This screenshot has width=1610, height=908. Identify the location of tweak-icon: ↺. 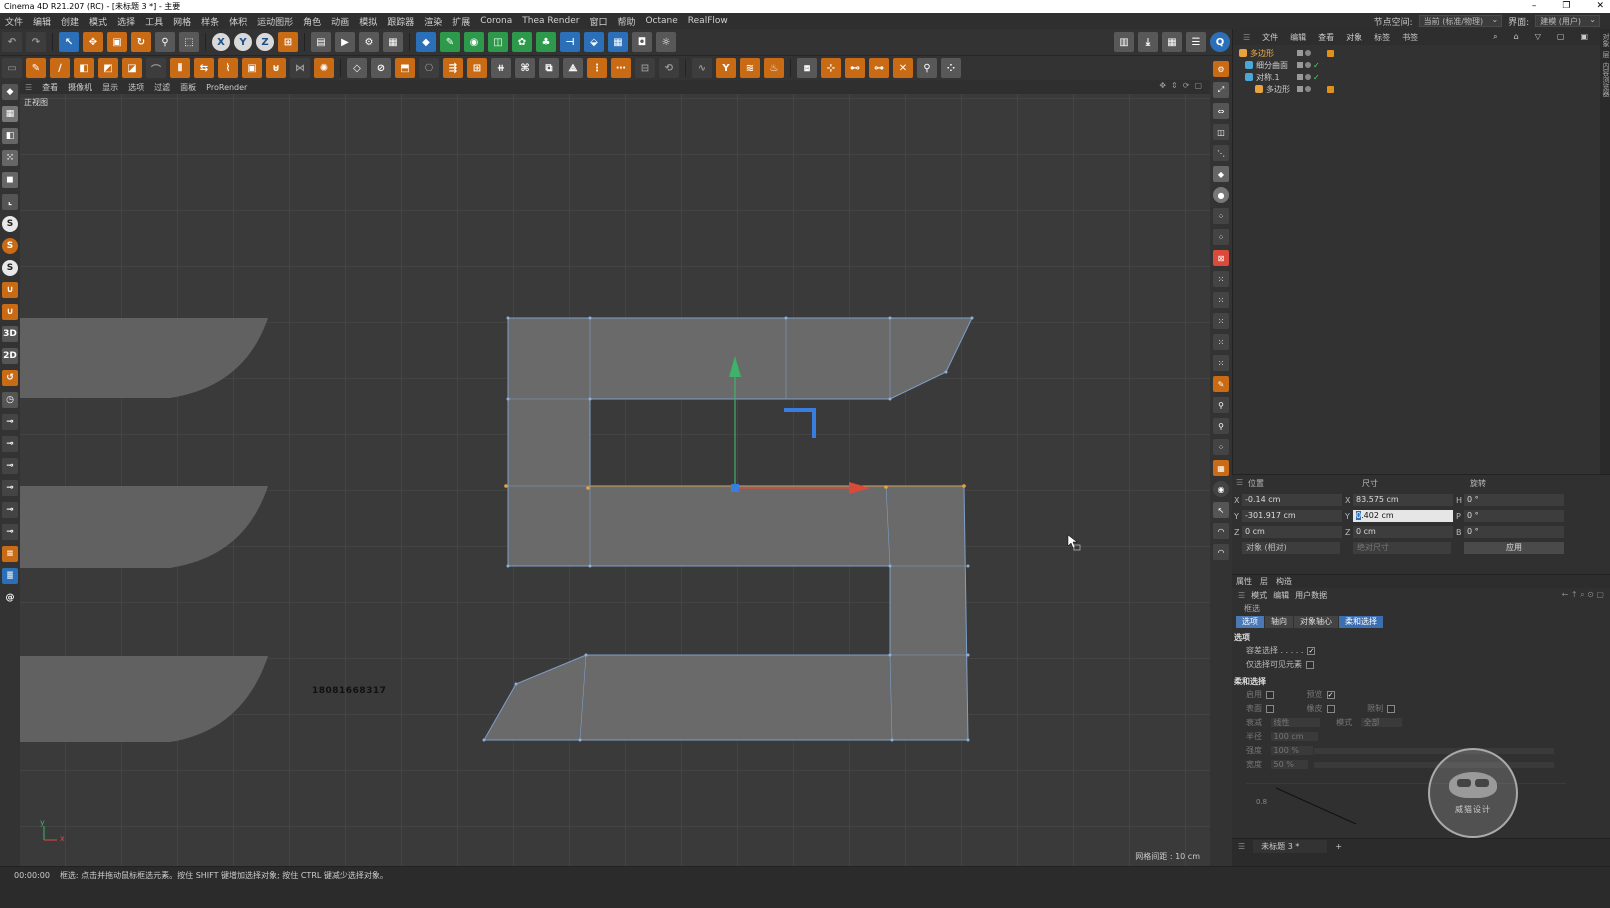
(10, 378).